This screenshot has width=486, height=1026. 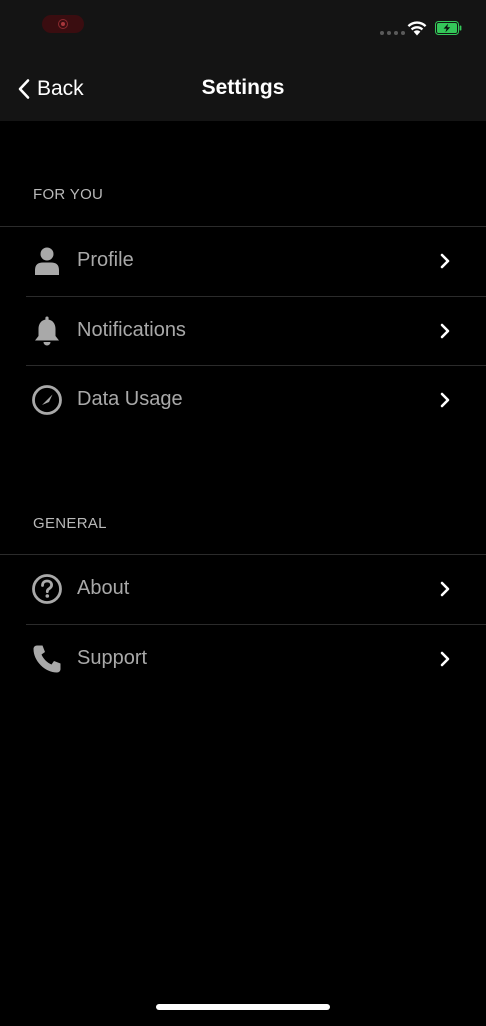 I want to click on settings-row-data-usage: Data Usage, so click(x=243, y=400).